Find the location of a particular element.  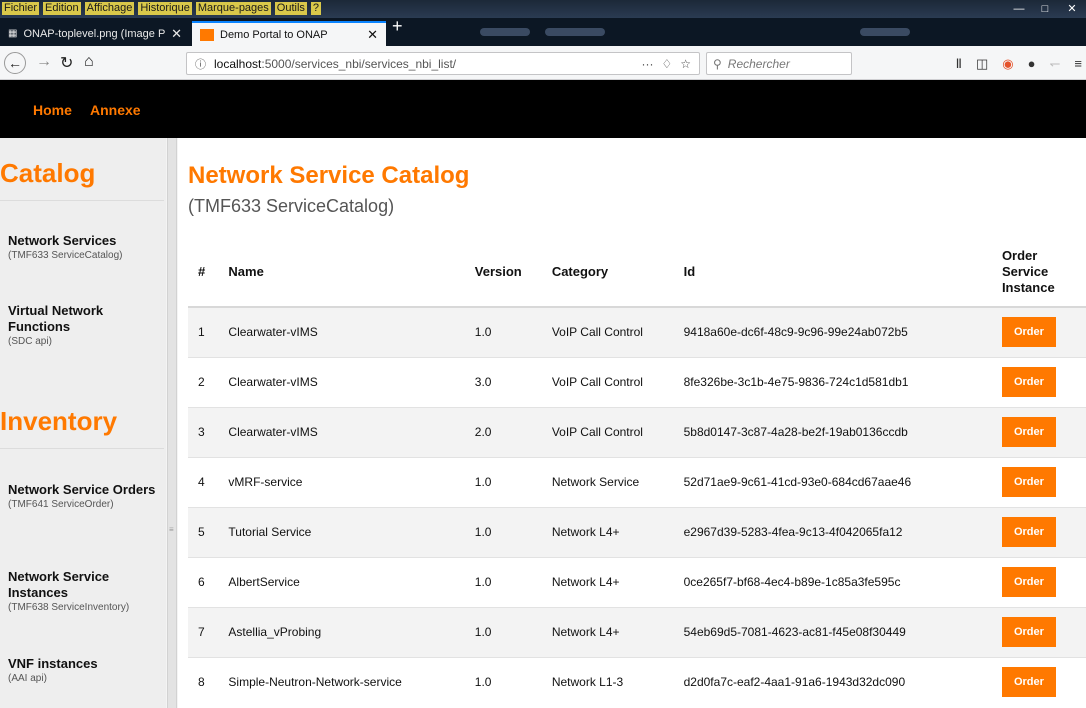

sidebar-item-vnf-instances: VNF instances (AAI api) is located at coordinates (83, 671).